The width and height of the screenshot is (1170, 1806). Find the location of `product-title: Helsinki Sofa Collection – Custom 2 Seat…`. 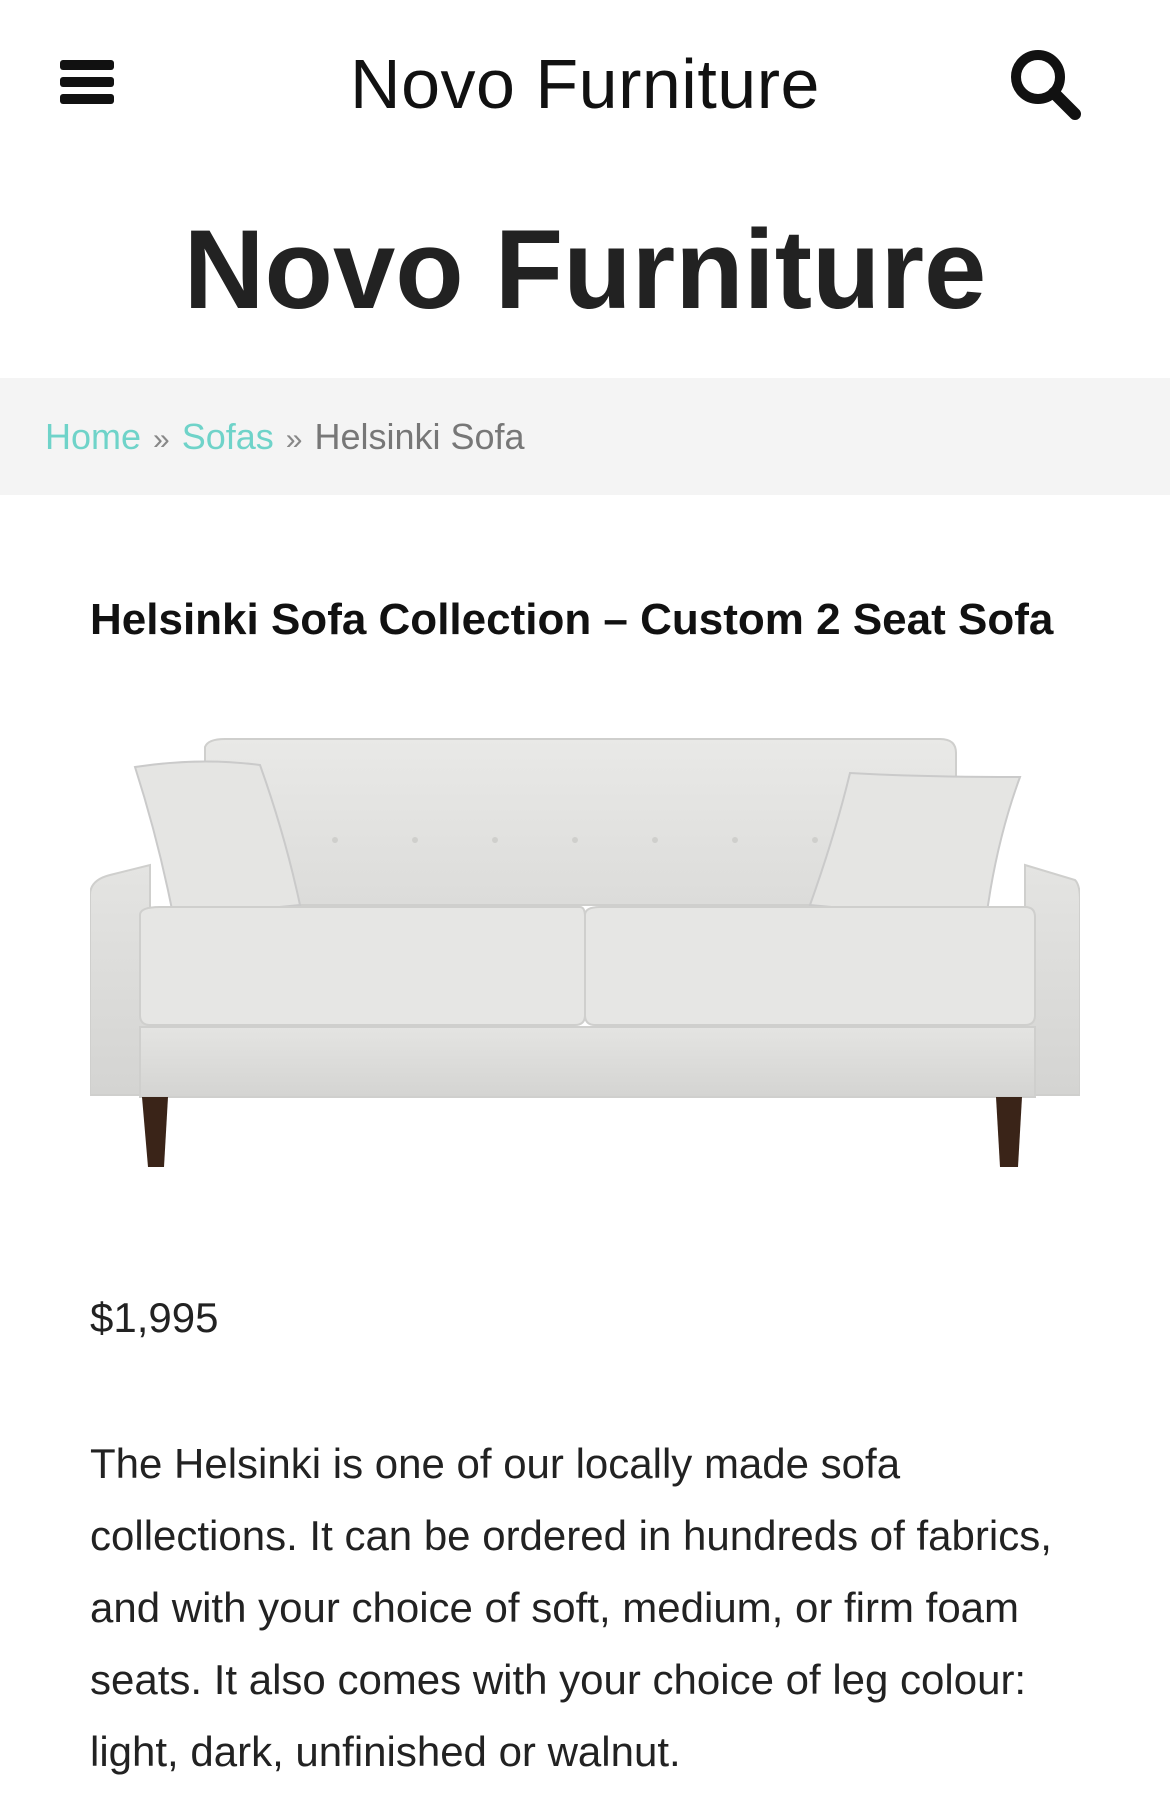

product-title: Helsinki Sofa Collection – Custom 2 Seat… is located at coordinates (572, 619).